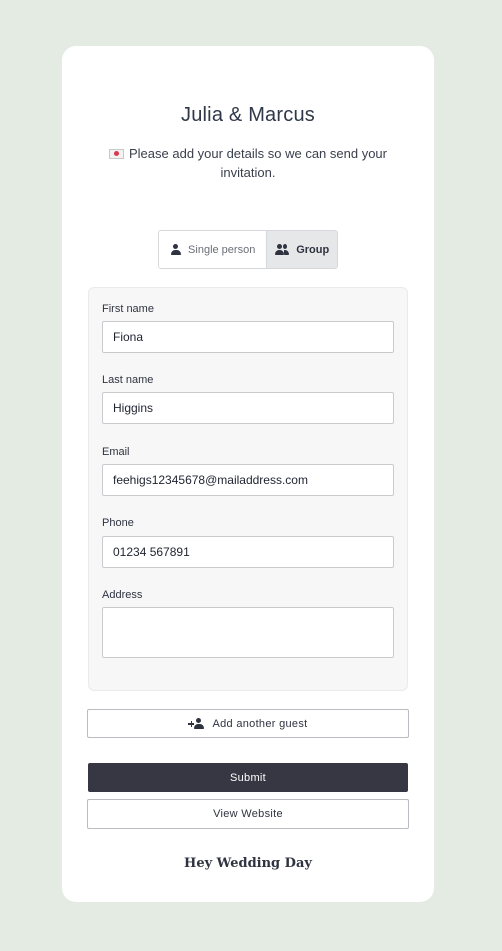  What do you see at coordinates (248, 632) in the screenshot?
I see `address-field` at bounding box center [248, 632].